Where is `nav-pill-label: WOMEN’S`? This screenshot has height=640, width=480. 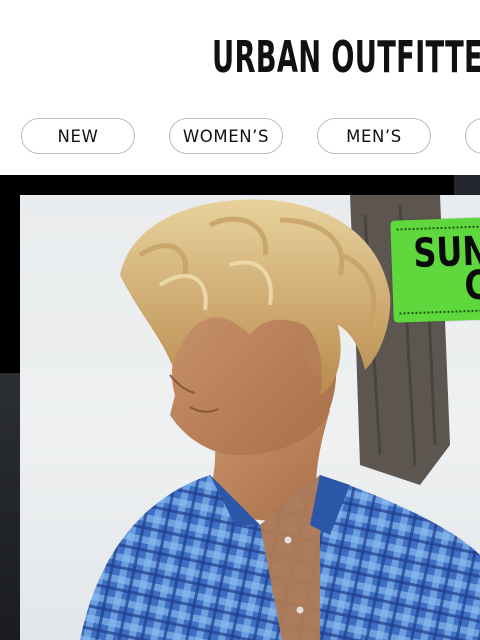
nav-pill-label: WOMEN’S is located at coordinates (226, 136).